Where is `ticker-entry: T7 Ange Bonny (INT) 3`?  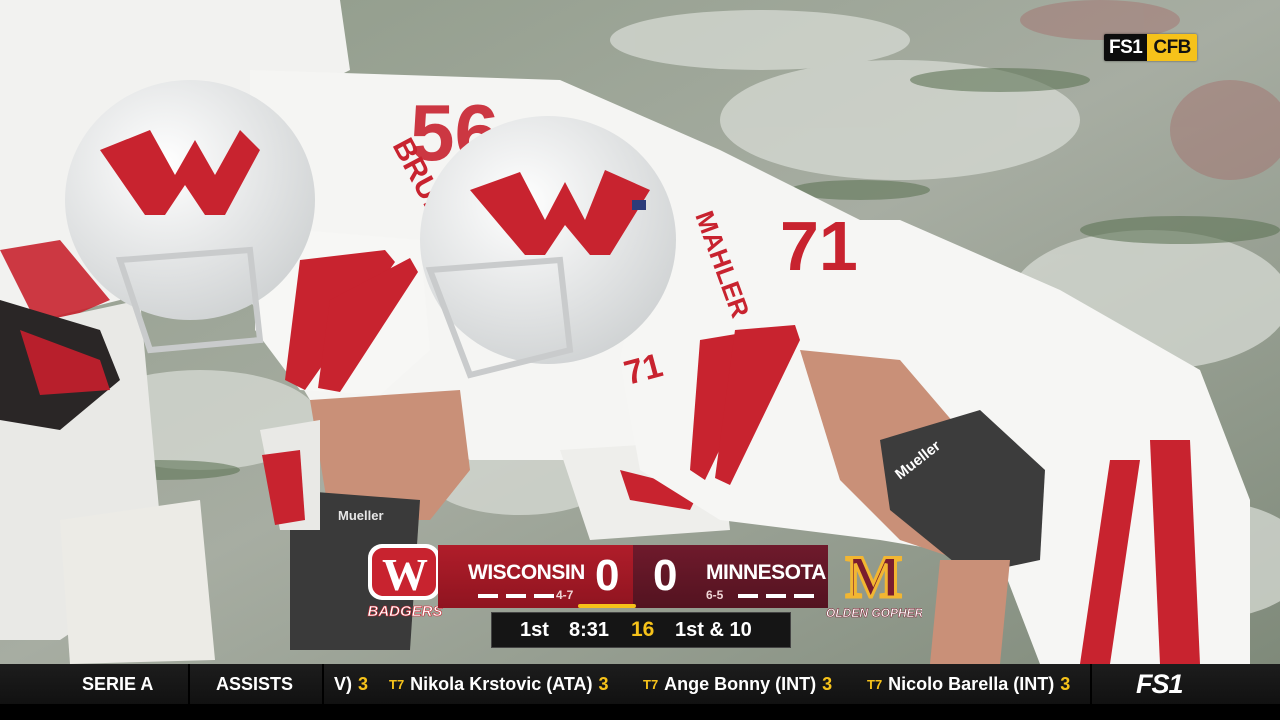
ticker-entry: T7 Ange Bonny (INT) 3 is located at coordinates (737, 684).